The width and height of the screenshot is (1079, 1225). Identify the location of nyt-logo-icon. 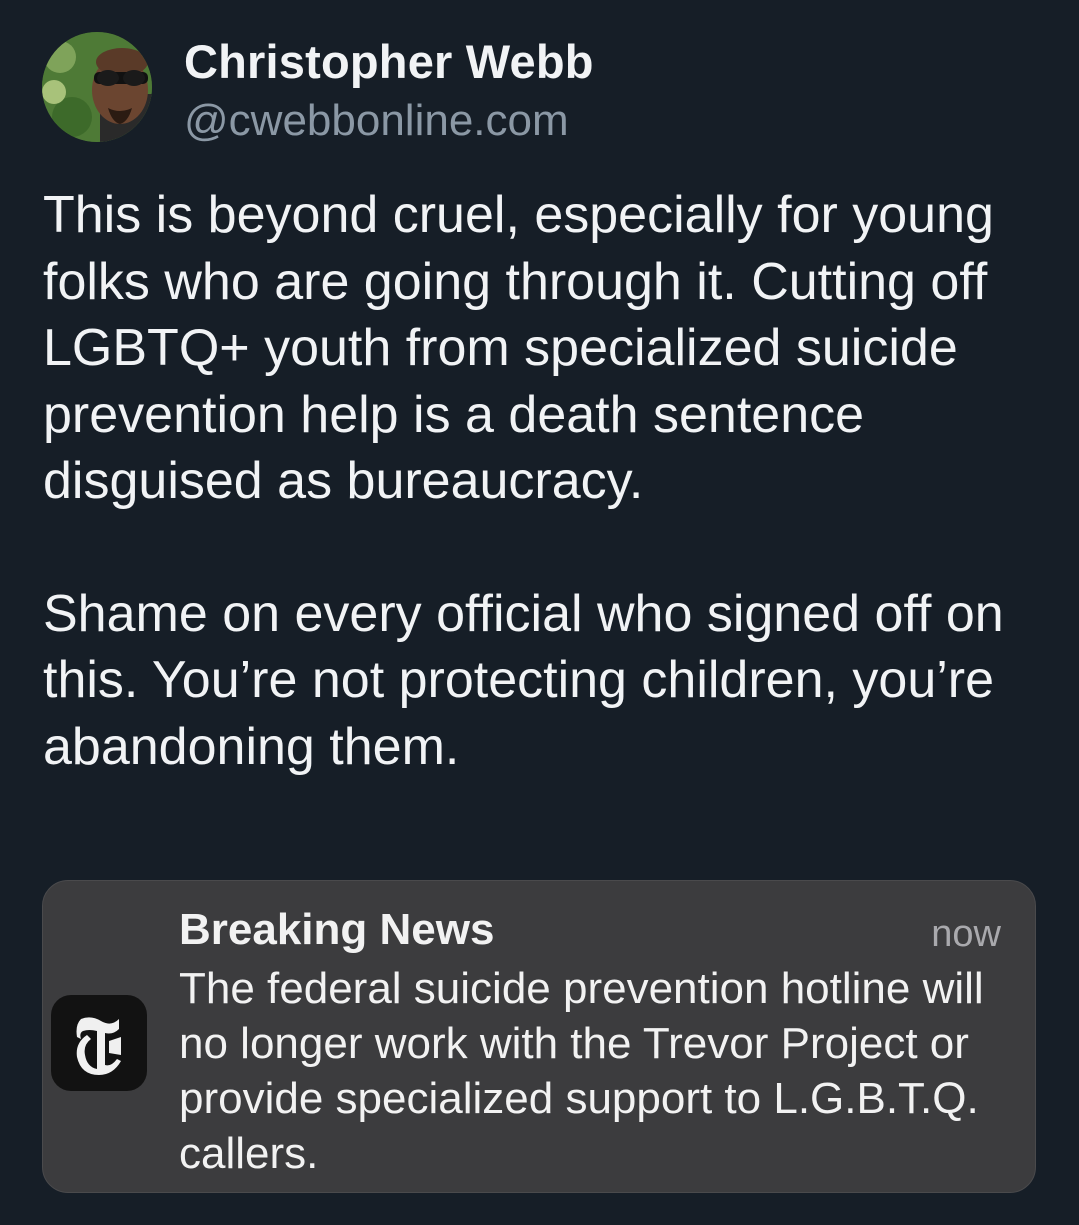
(99, 1043).